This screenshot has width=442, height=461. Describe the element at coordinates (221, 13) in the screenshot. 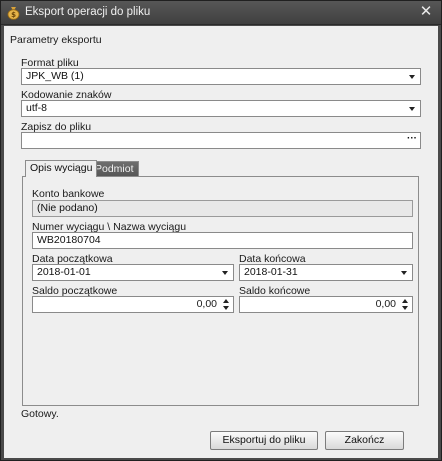

I see `title-bar: $ Eksport operacji do pliku ✕` at that location.